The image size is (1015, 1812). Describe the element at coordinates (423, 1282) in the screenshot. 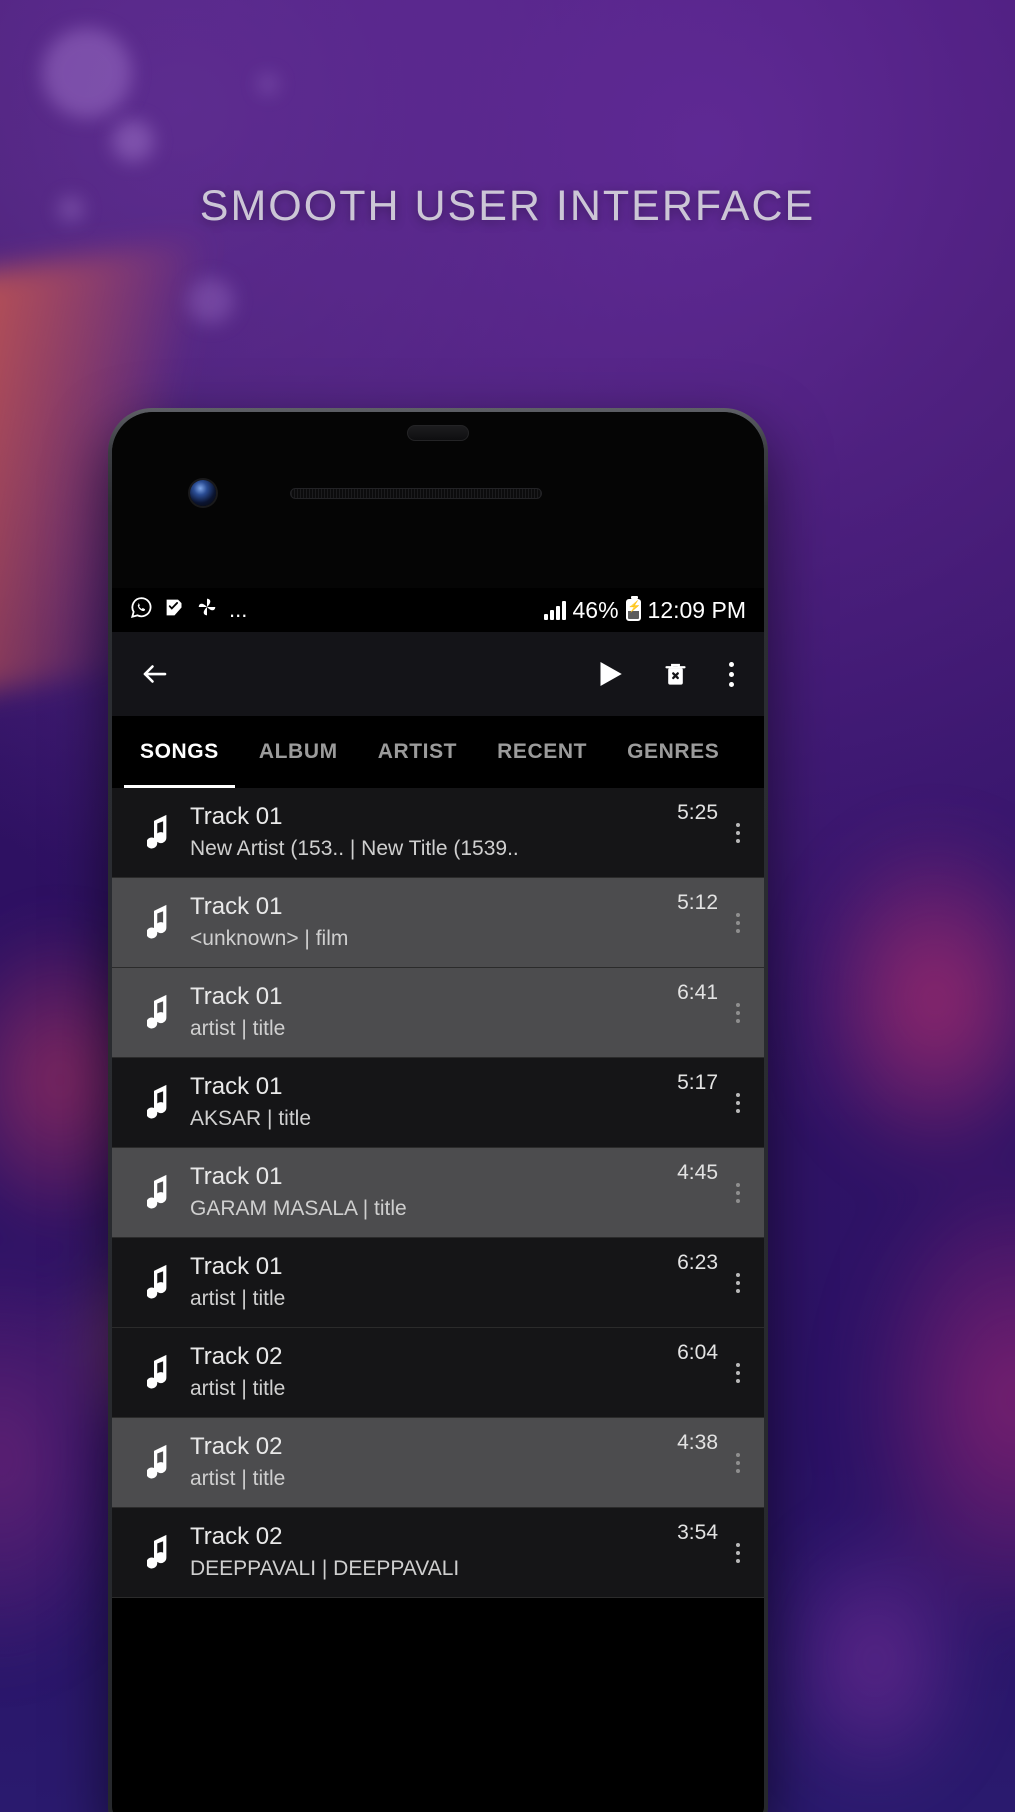

I see `song-text: Track 01 artist | title` at that location.